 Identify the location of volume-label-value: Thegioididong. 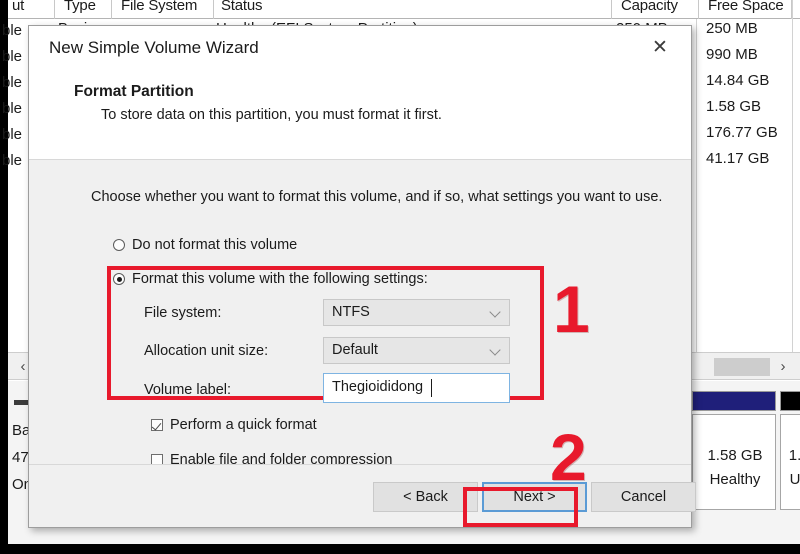
(378, 387).